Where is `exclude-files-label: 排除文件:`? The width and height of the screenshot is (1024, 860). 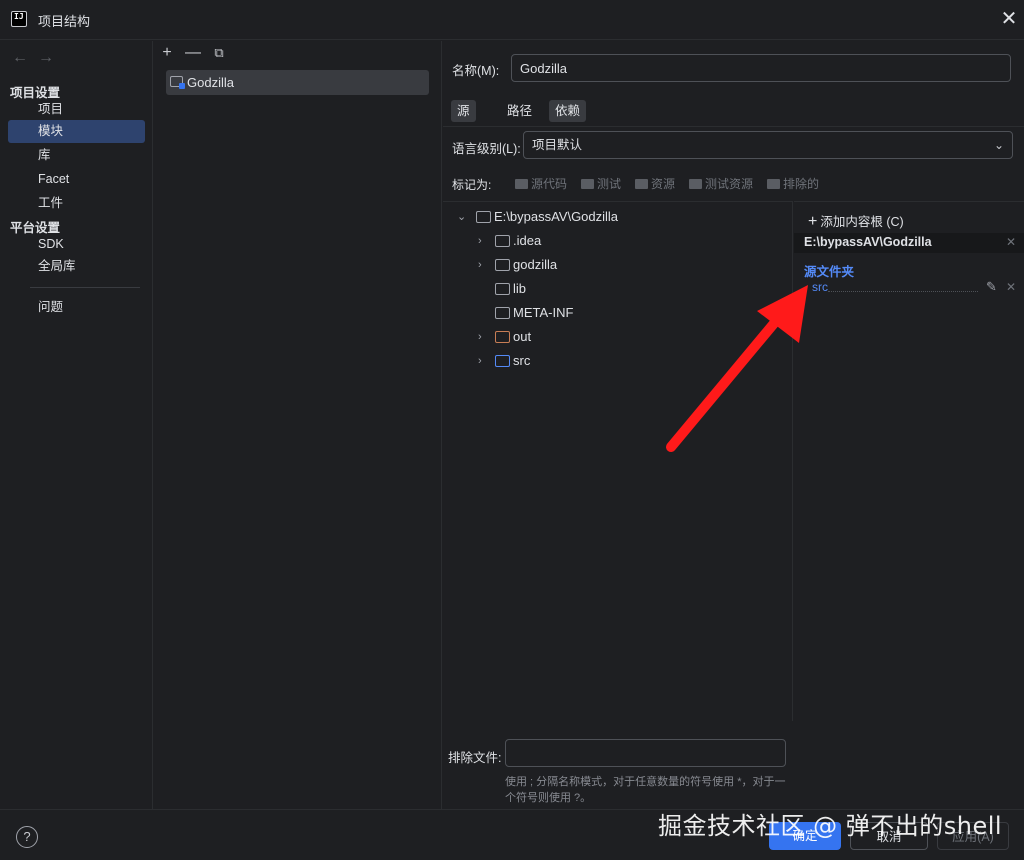
exclude-files-label: 排除文件: is located at coordinates (475, 758).